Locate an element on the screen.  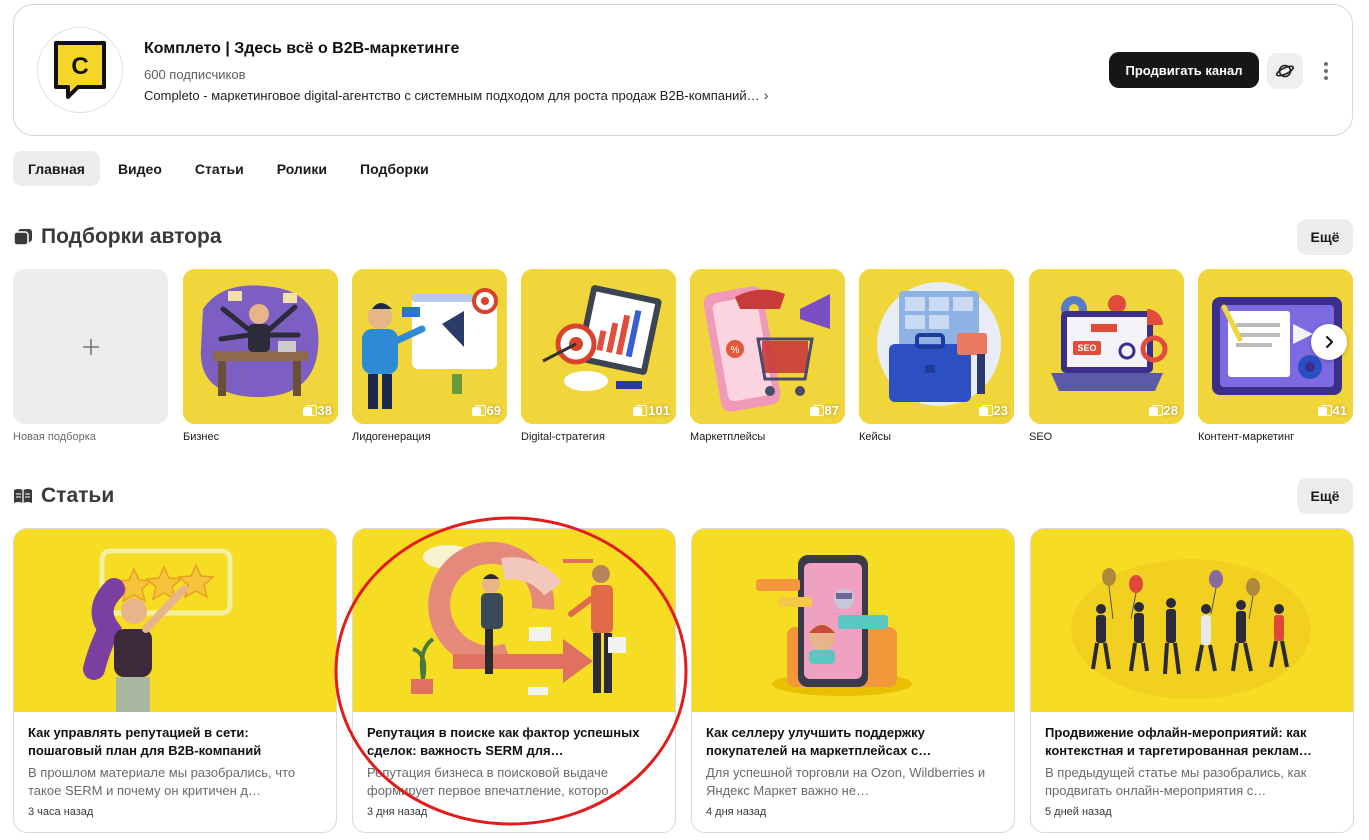
tab-articles: Статьи is located at coordinates (219, 168).